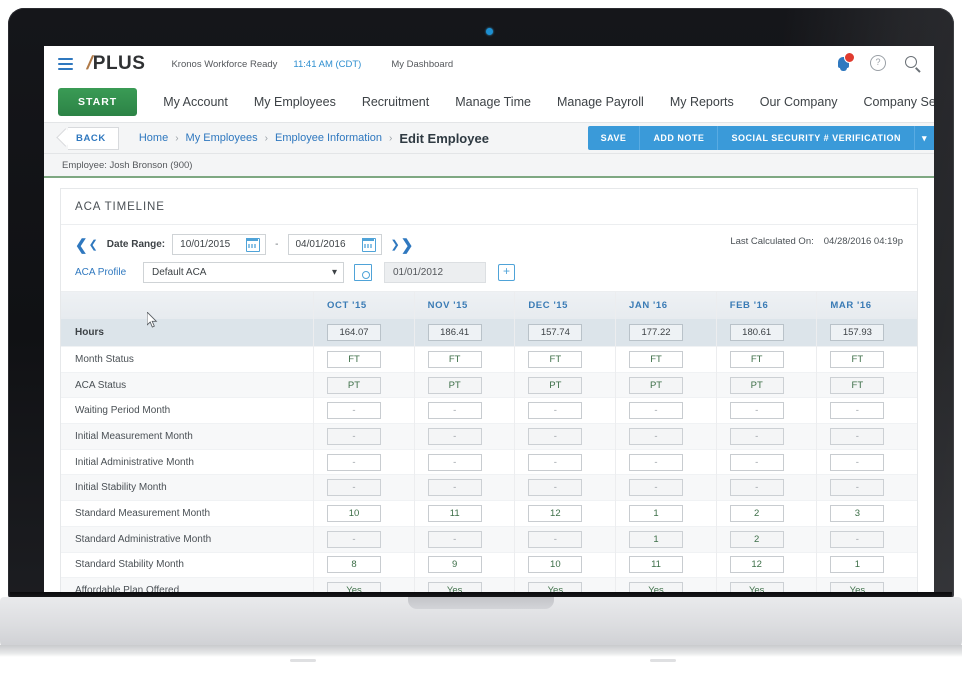 The width and height of the screenshot is (962, 673). Describe the element at coordinates (679, 138) in the screenshot. I see `add-note-button: ADD NOTE` at that location.